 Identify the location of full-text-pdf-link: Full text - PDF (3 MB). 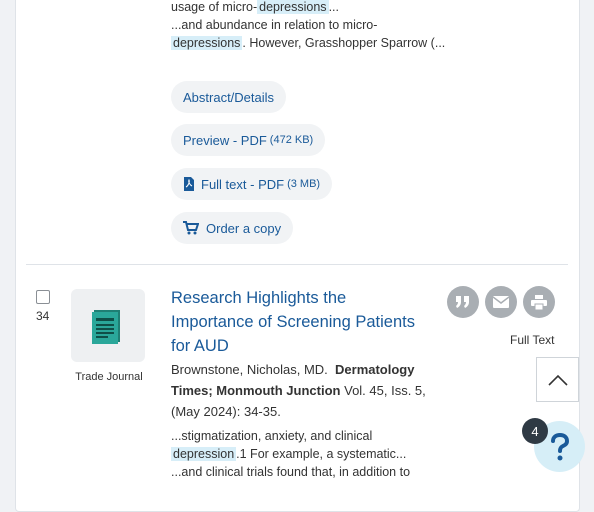
(252, 184).